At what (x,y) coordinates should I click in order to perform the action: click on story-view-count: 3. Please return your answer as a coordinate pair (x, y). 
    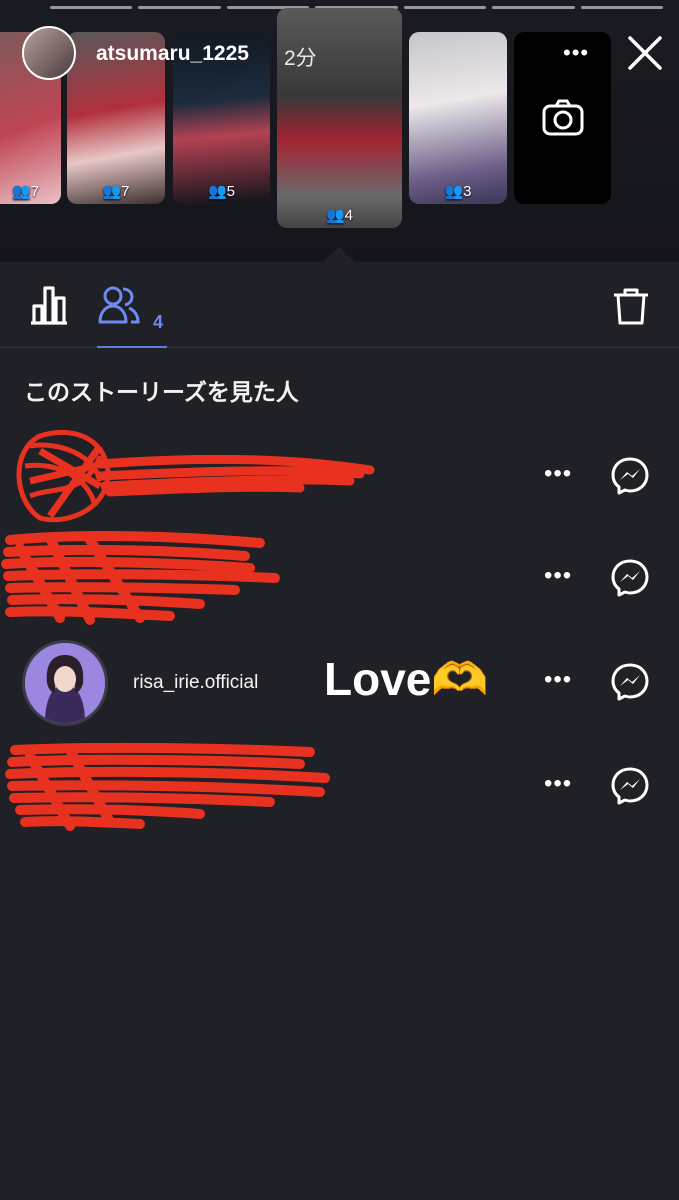
    Looking at the image, I should click on (467, 191).